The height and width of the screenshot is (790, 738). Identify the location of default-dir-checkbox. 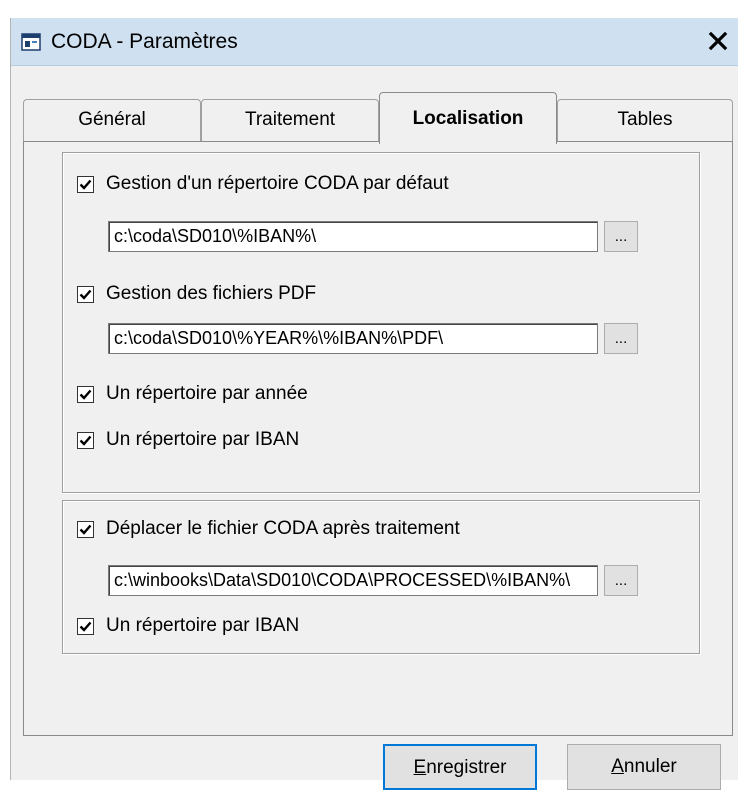
(85, 184).